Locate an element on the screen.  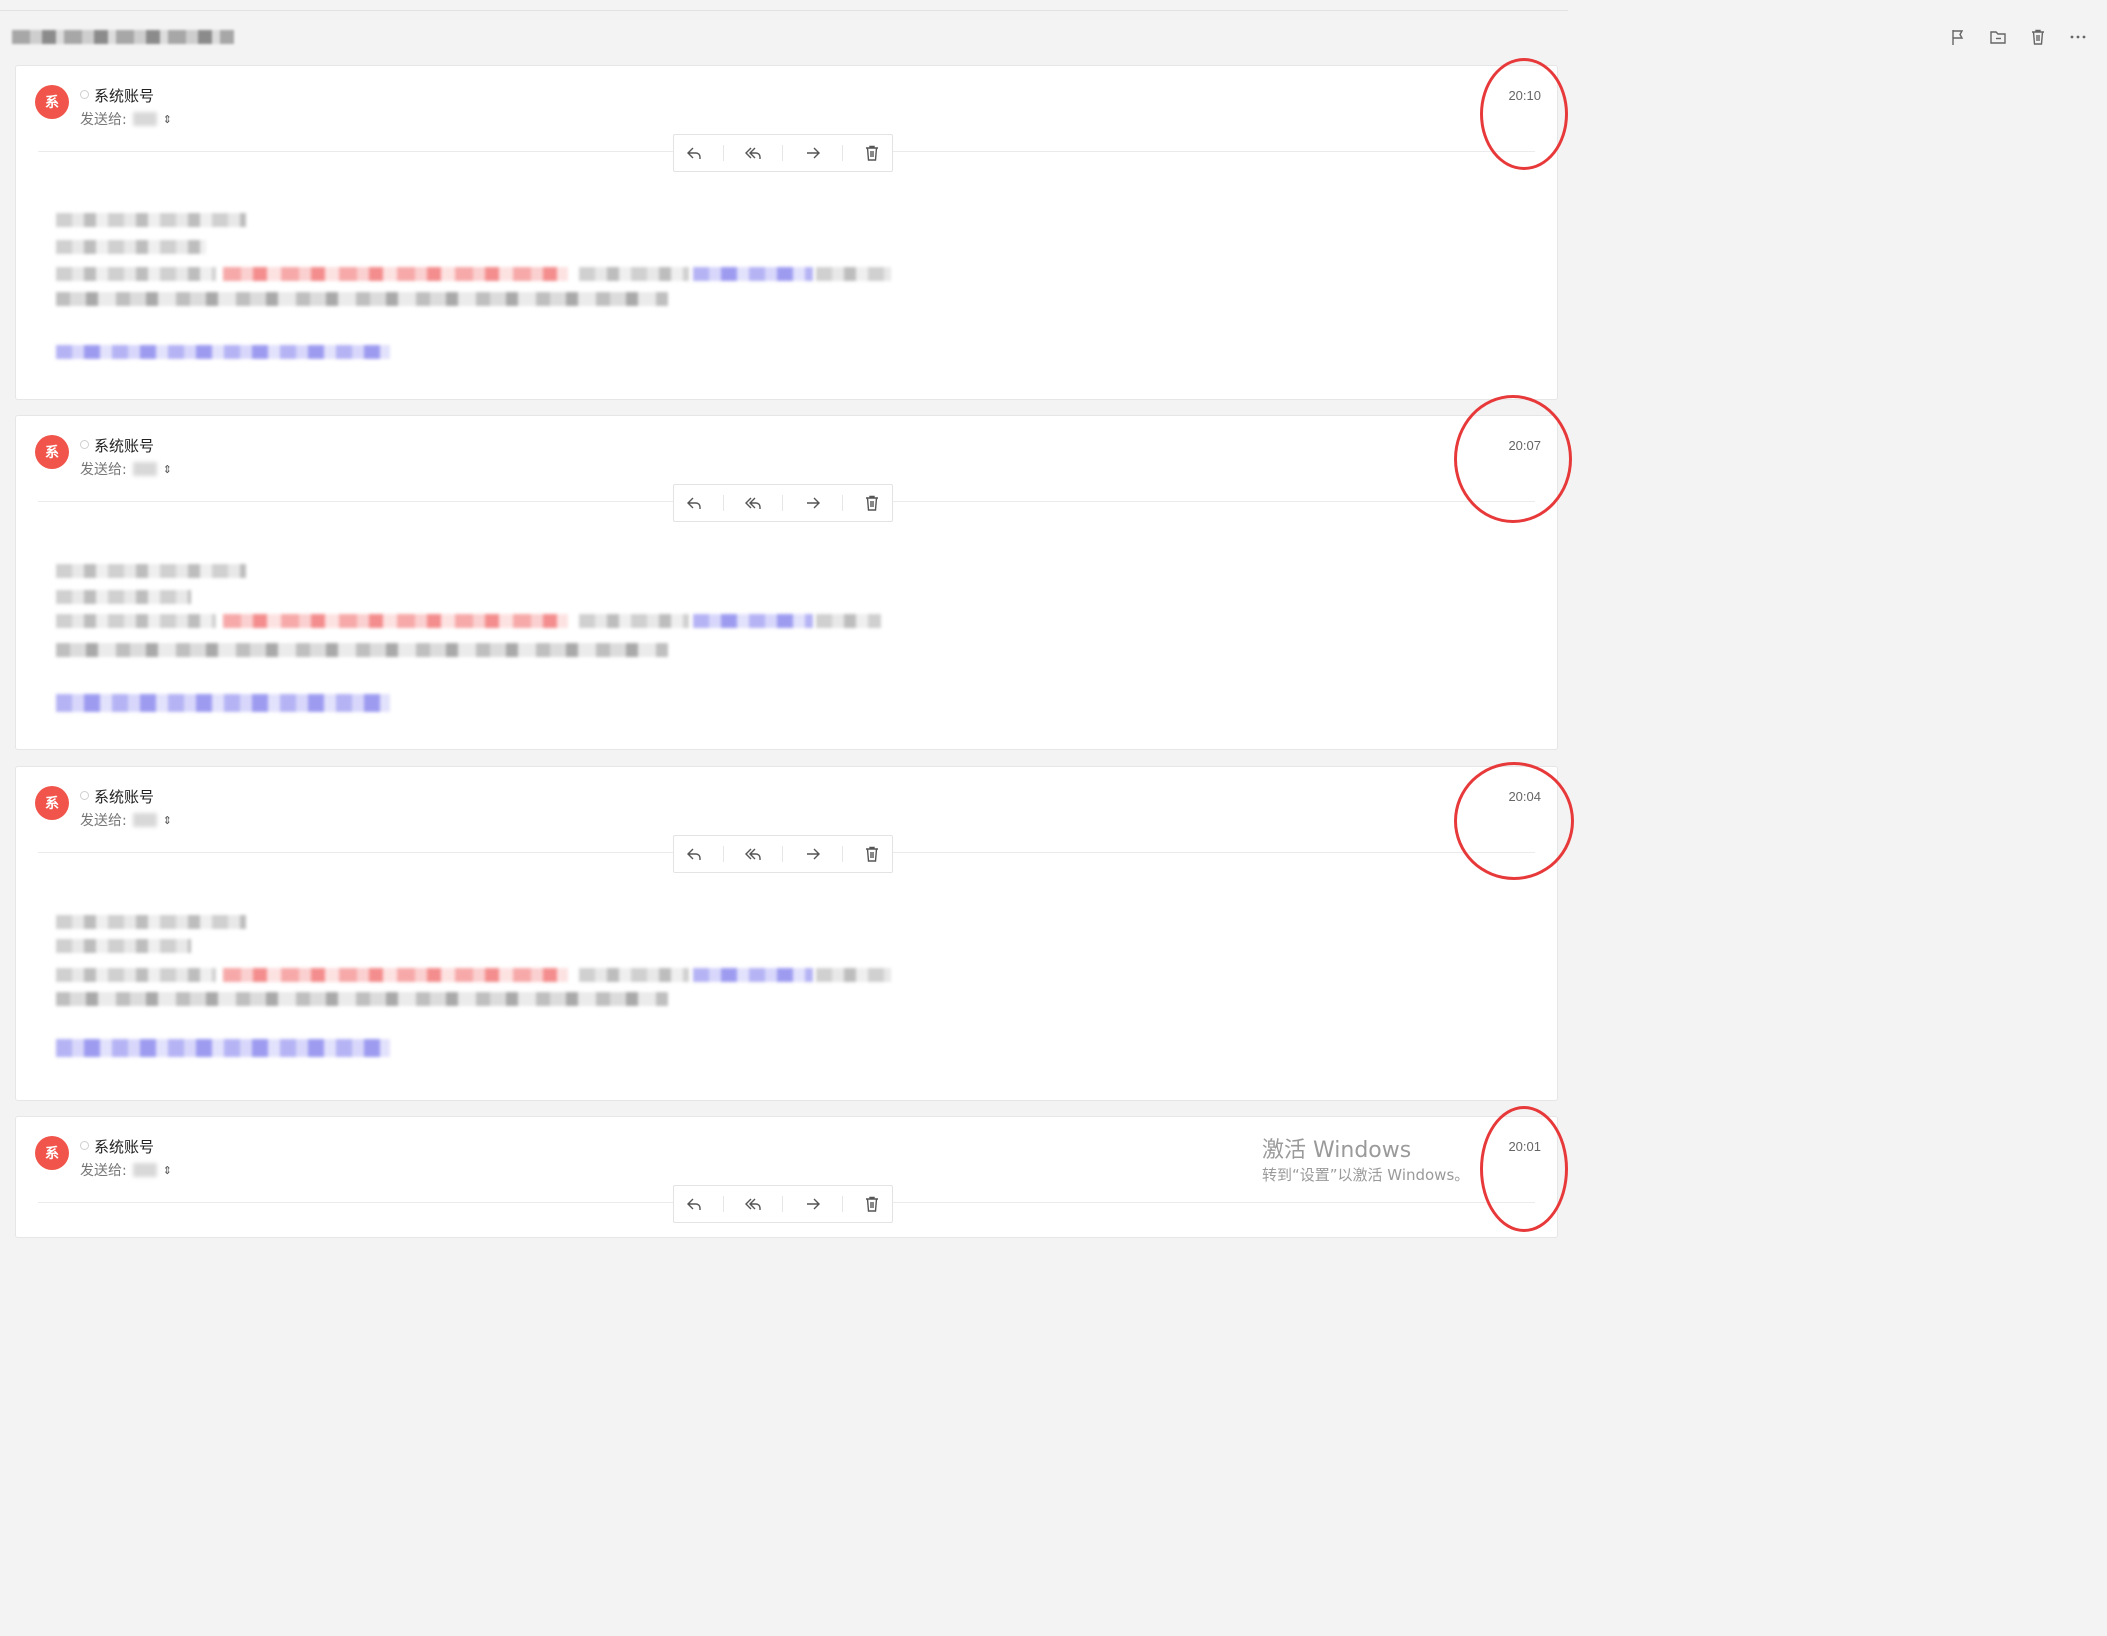
message-time: 20:07 is located at coordinates (1524, 445).